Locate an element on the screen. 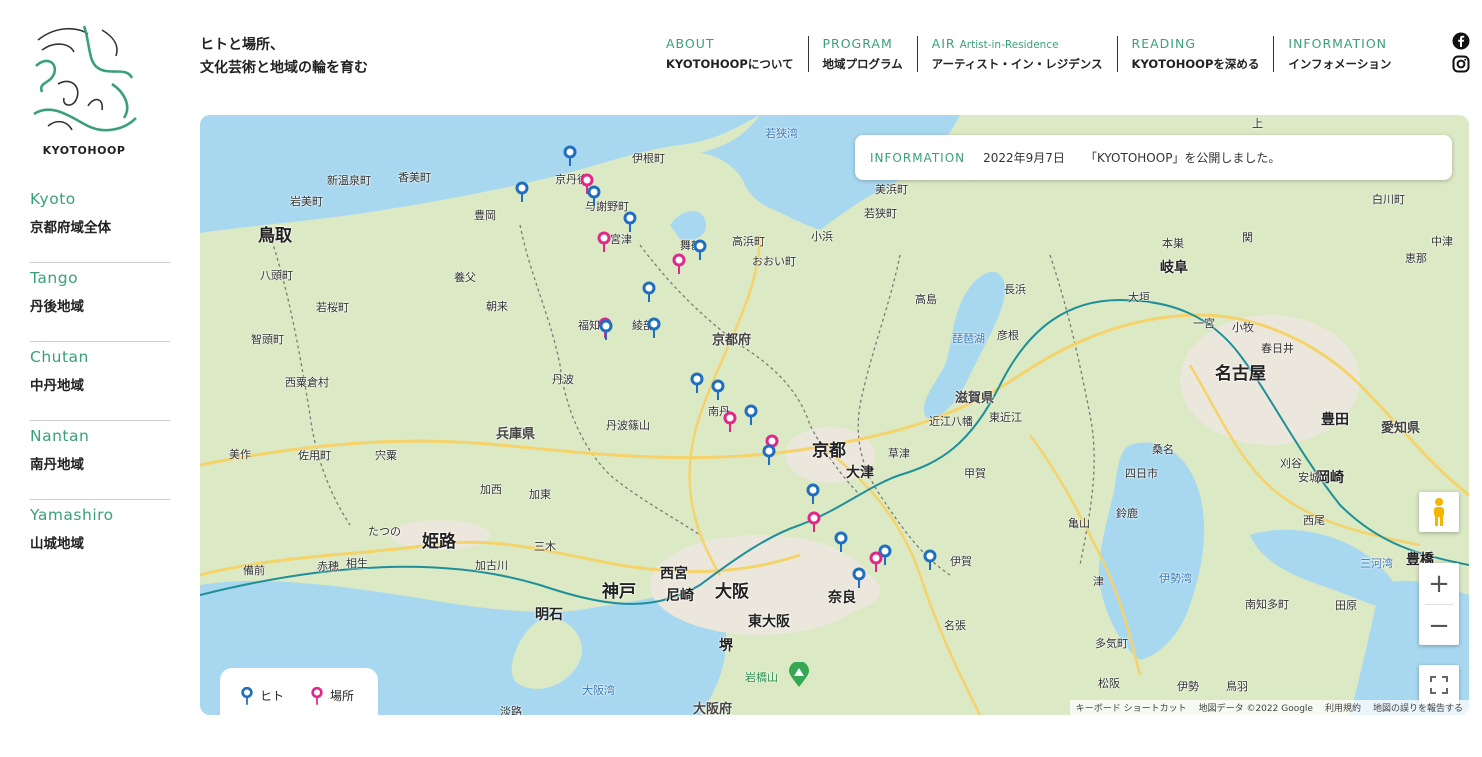 This screenshot has height=757, width=1482. nav-about: ABOUT KYOTOHOOPについて is located at coordinates (730, 54).